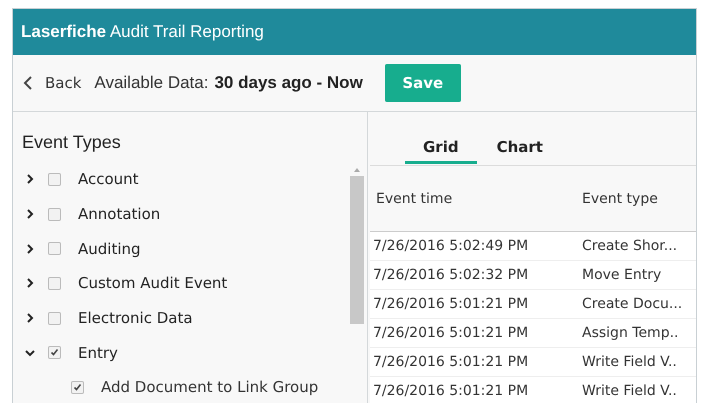 The image size is (707, 403). What do you see at coordinates (519, 151) in the screenshot?
I see `tab: Chart` at bounding box center [519, 151].